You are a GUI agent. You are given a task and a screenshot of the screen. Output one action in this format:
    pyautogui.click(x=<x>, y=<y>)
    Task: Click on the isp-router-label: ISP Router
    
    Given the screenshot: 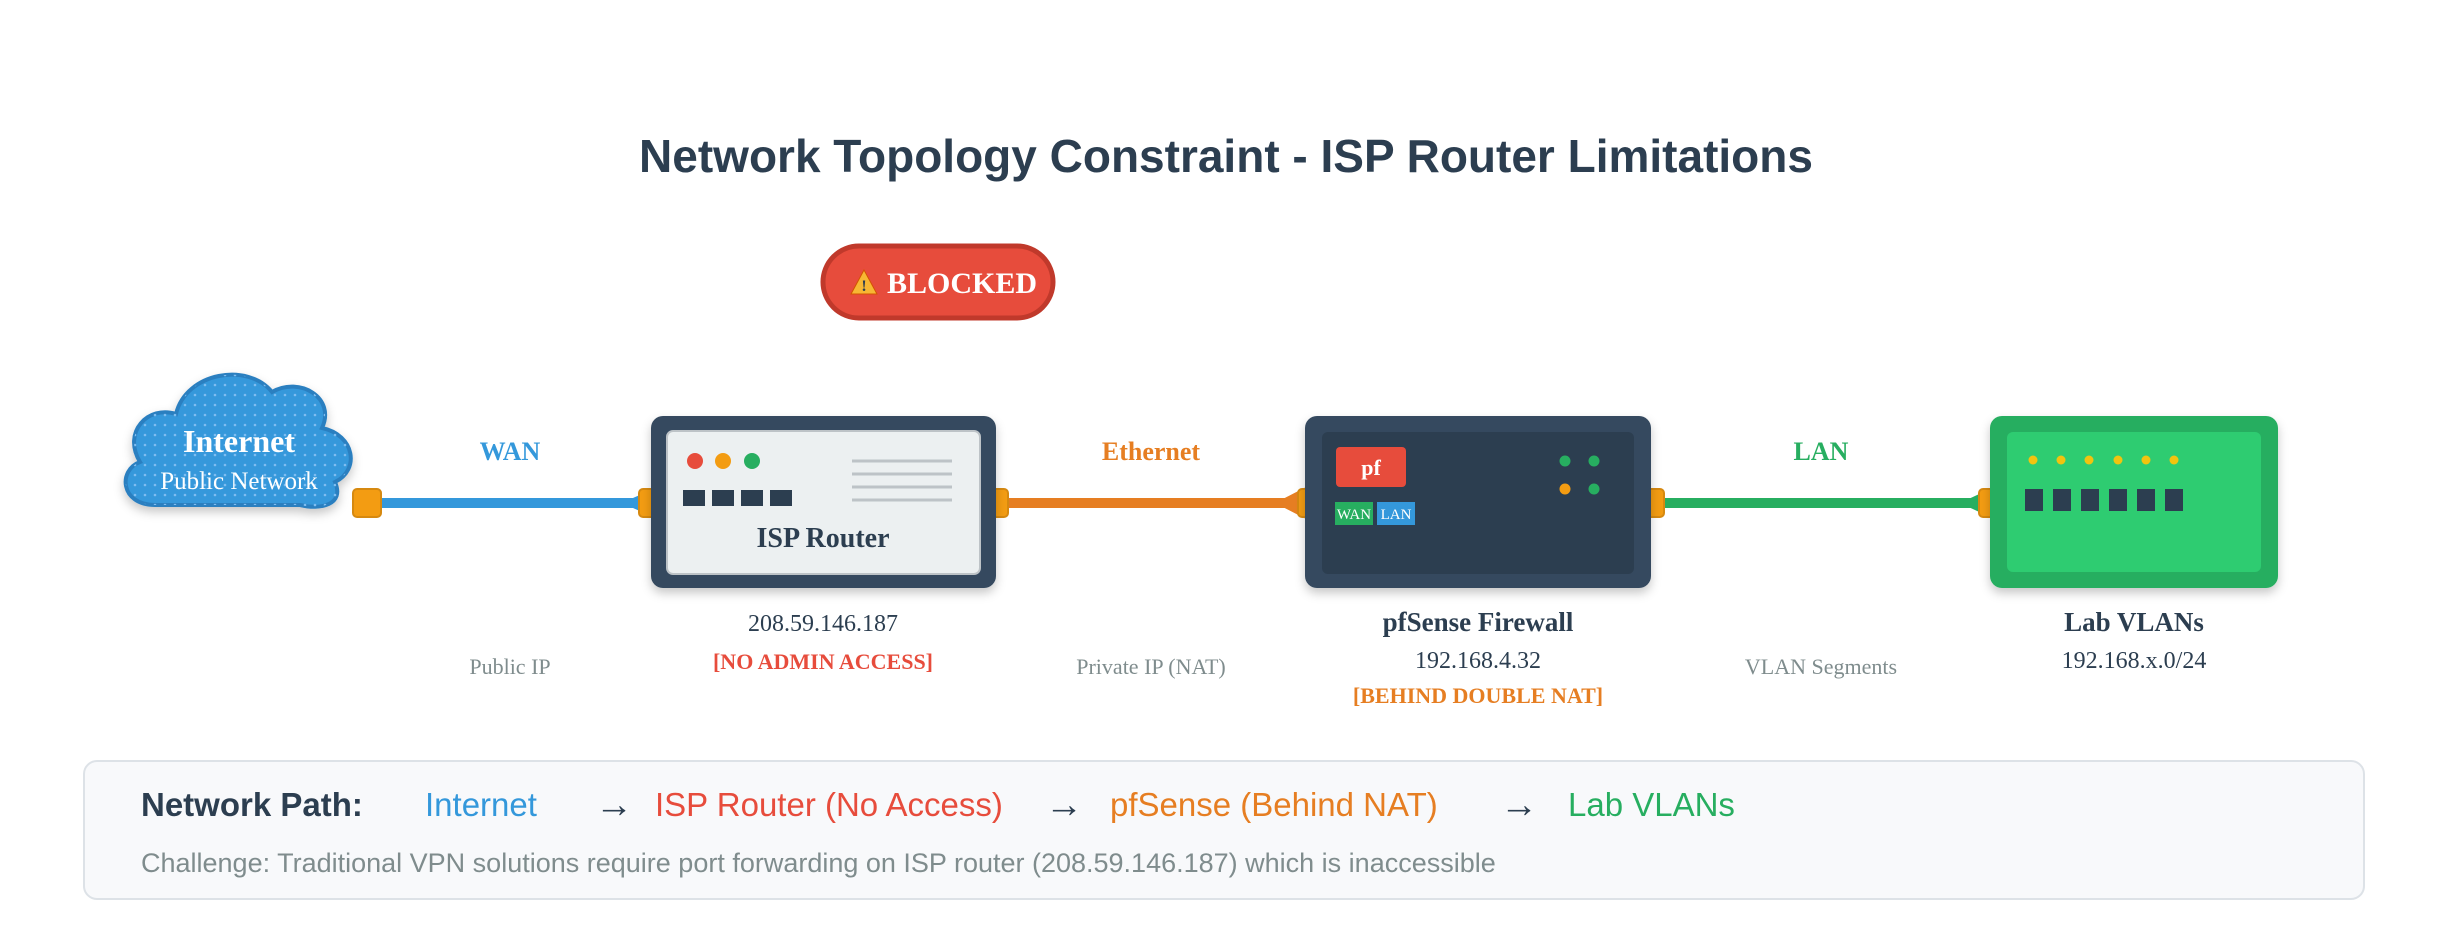 What is the action you would take?
    pyautogui.click(x=823, y=538)
    